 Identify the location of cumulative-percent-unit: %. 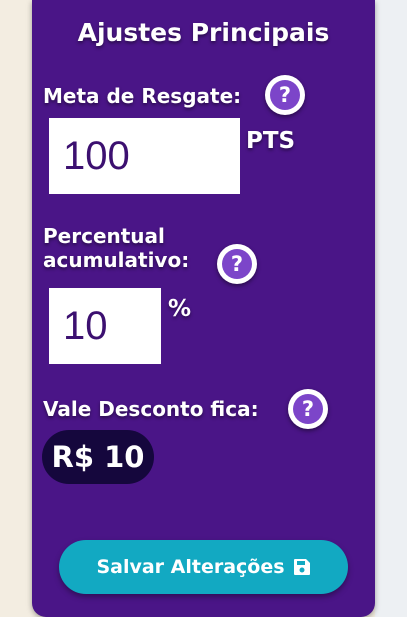
(180, 309).